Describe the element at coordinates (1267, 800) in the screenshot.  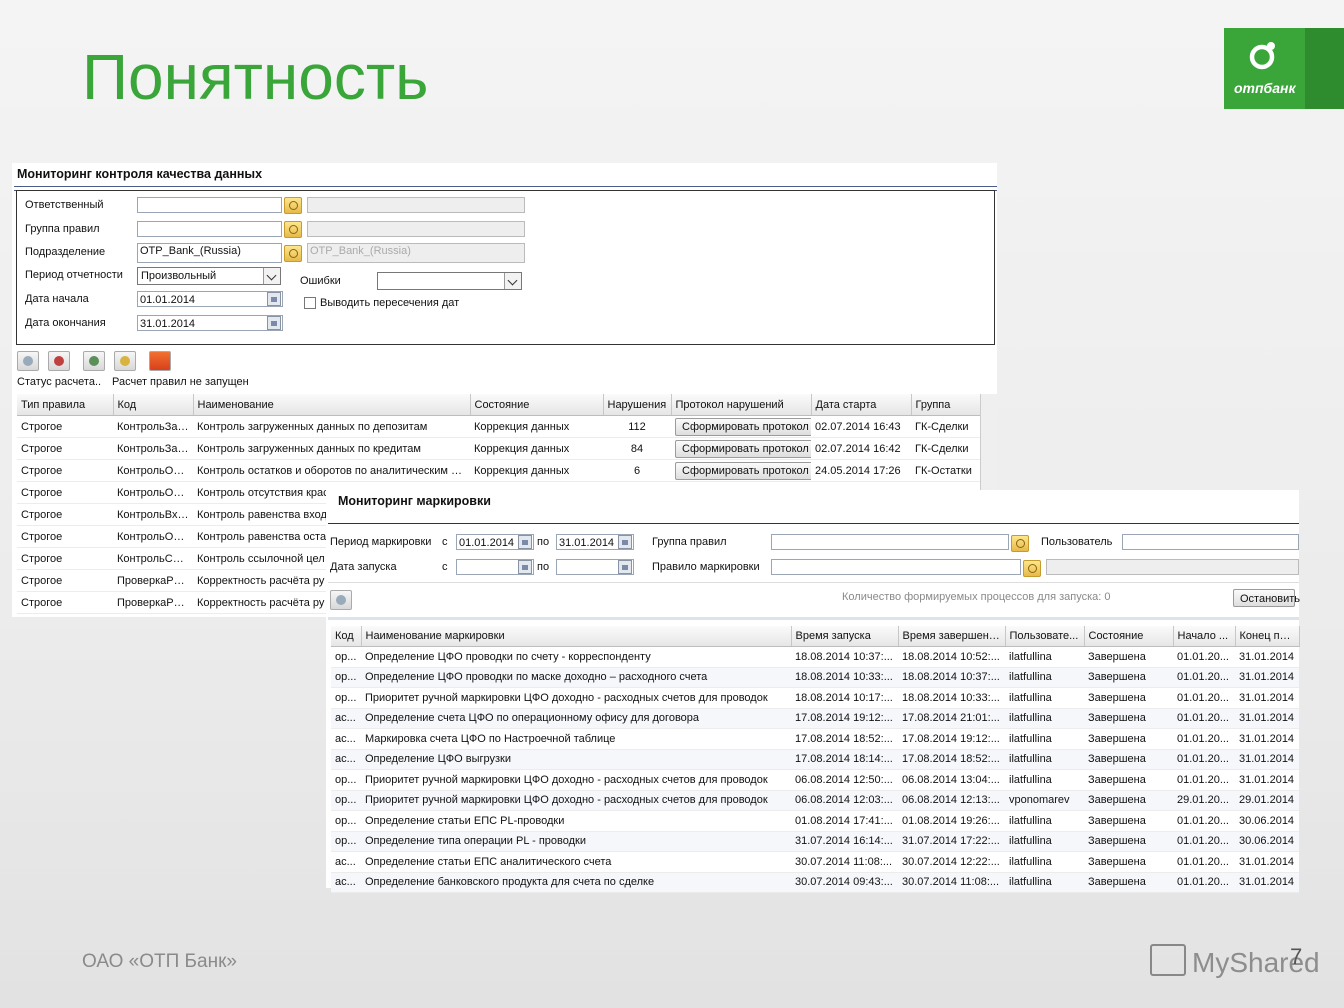
I see `cell-end: 29.01.2014` at that location.